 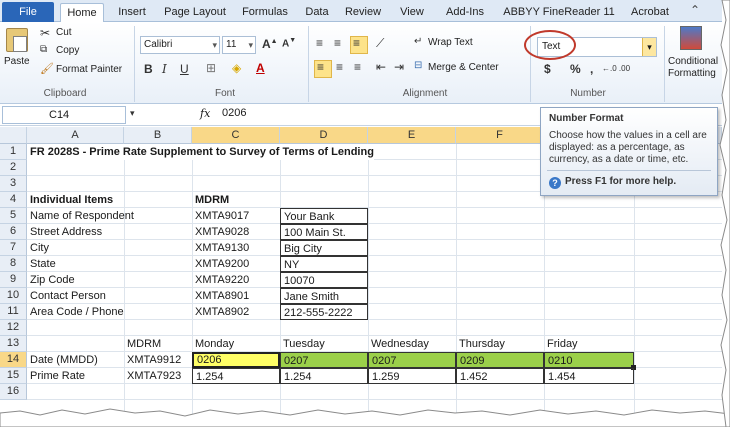 I want to click on row-header-10: 10, so click(x=13, y=296).